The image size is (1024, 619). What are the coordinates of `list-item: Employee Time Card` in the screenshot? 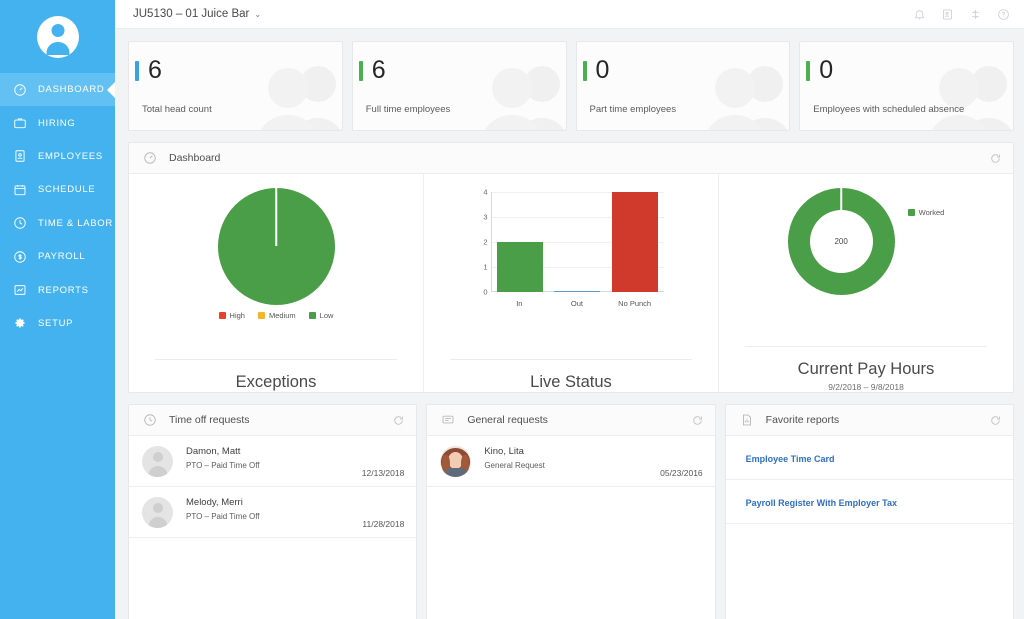 It's located at (869, 458).